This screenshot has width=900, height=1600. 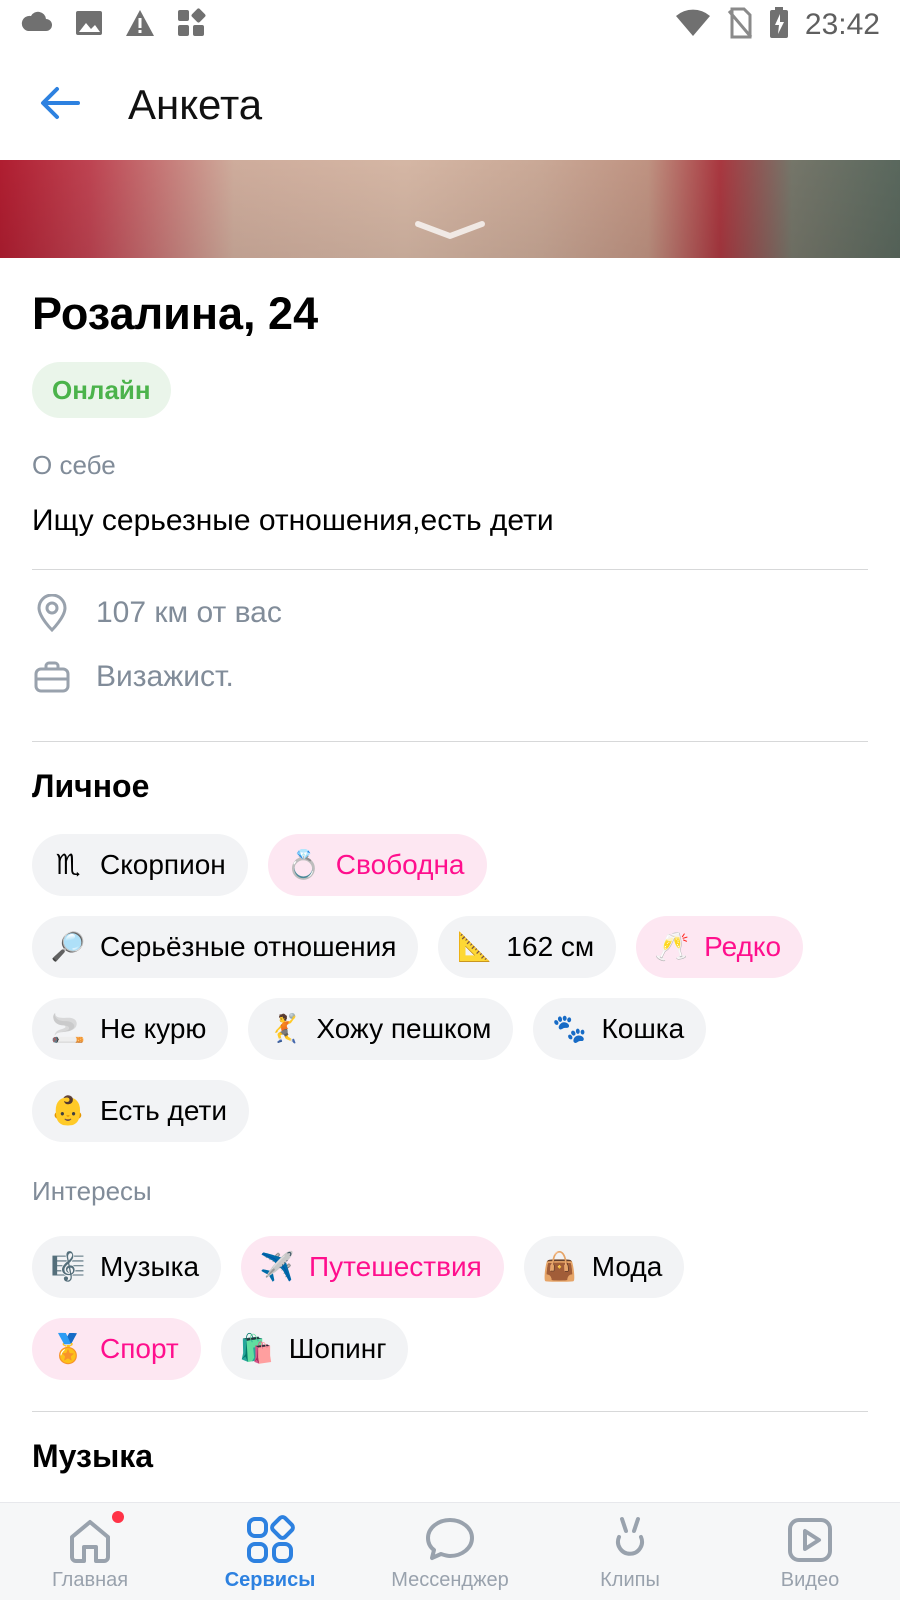 I want to click on magnifier-icon: 🔎, so click(x=68, y=946).